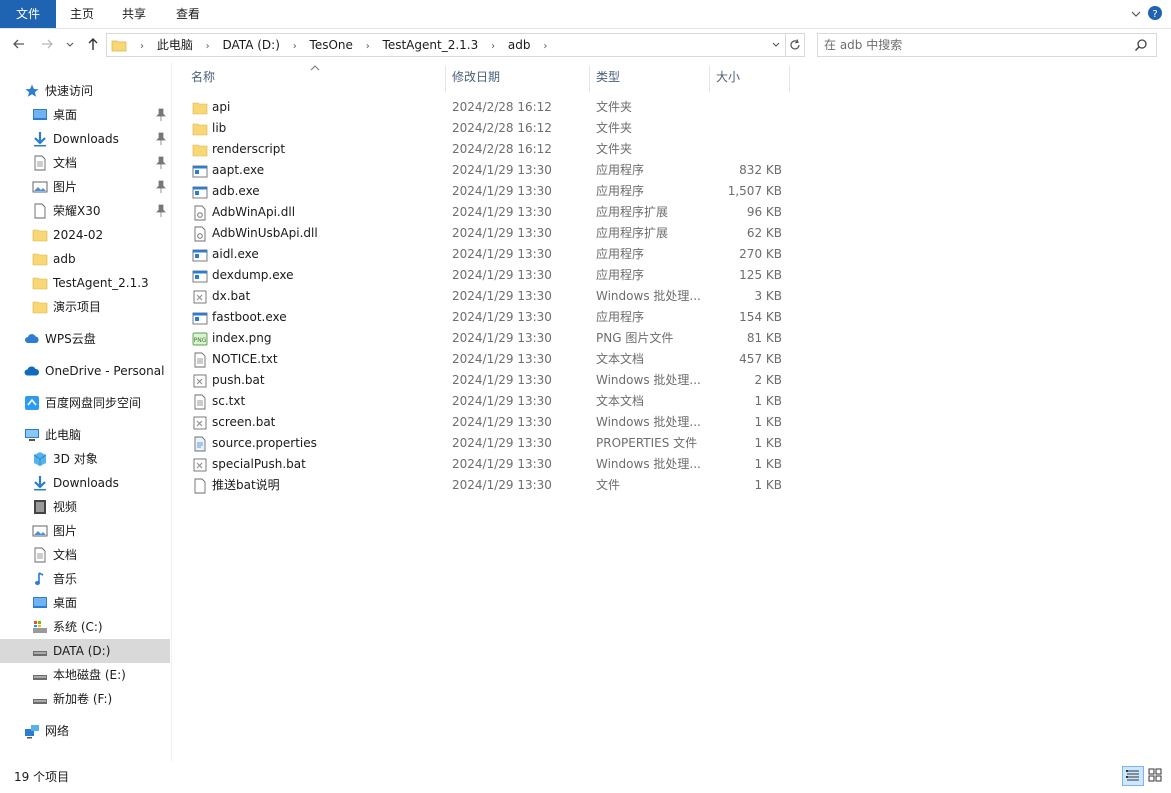 The image size is (1171, 793). Describe the element at coordinates (82, 14) in the screenshot. I see `tab-home: 主页` at that location.